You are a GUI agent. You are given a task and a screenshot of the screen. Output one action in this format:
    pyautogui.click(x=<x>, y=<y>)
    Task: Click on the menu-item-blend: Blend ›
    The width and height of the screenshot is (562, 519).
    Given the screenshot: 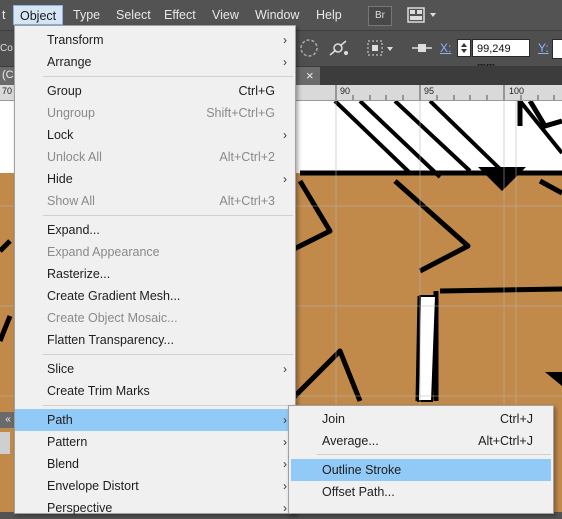 What is the action you would take?
    pyautogui.click(x=155, y=464)
    